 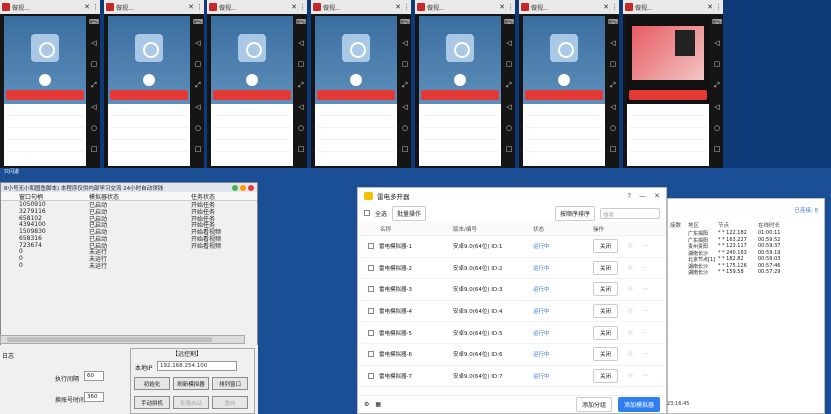 What do you see at coordinates (122, 339) in the screenshot?
I see `horizontal-scrollbar` at bounding box center [122, 339].